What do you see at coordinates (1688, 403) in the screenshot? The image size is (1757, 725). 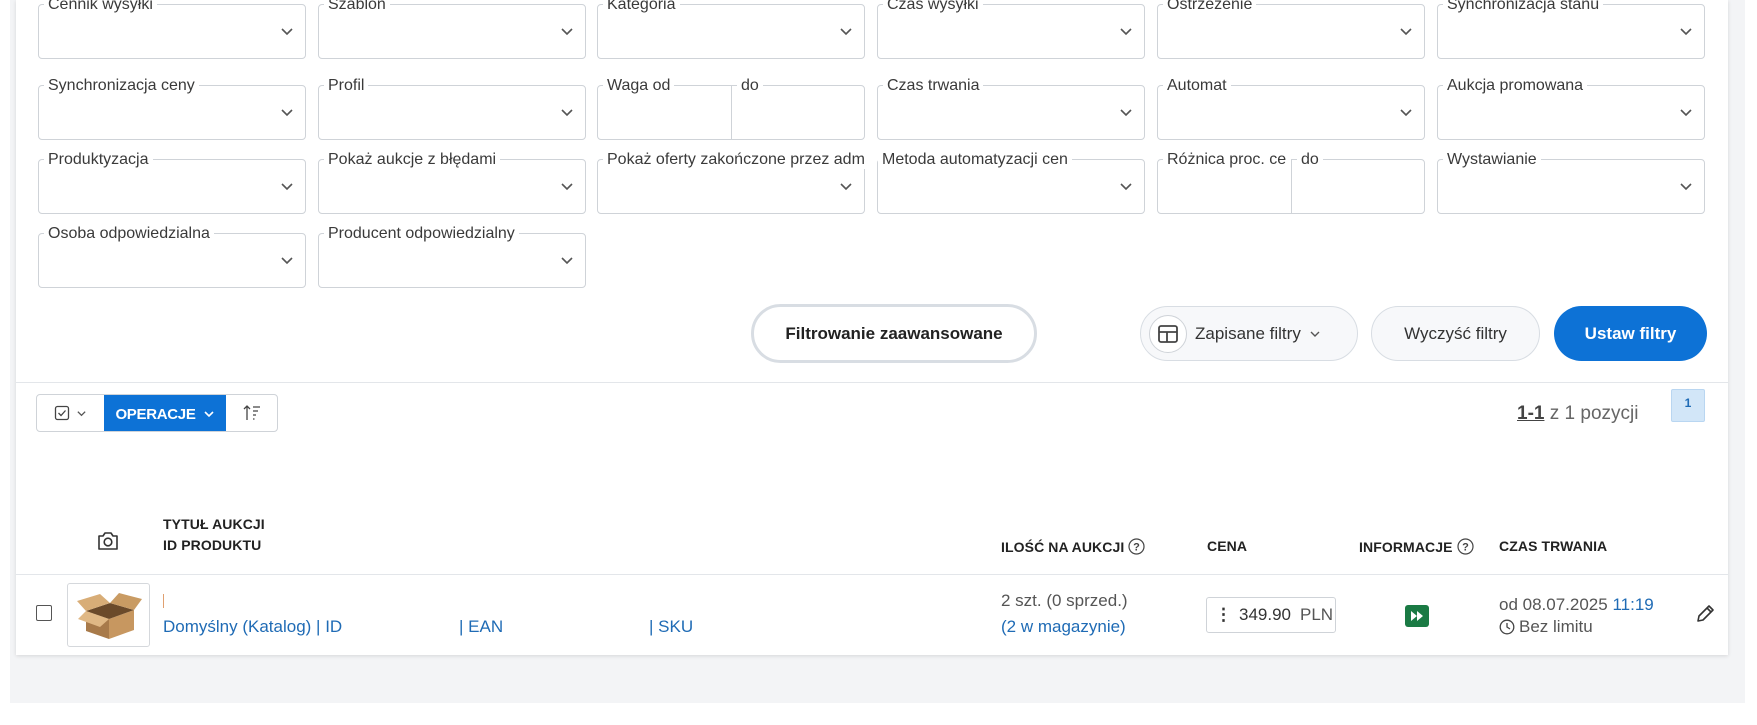 I see `page-number: 1` at bounding box center [1688, 403].